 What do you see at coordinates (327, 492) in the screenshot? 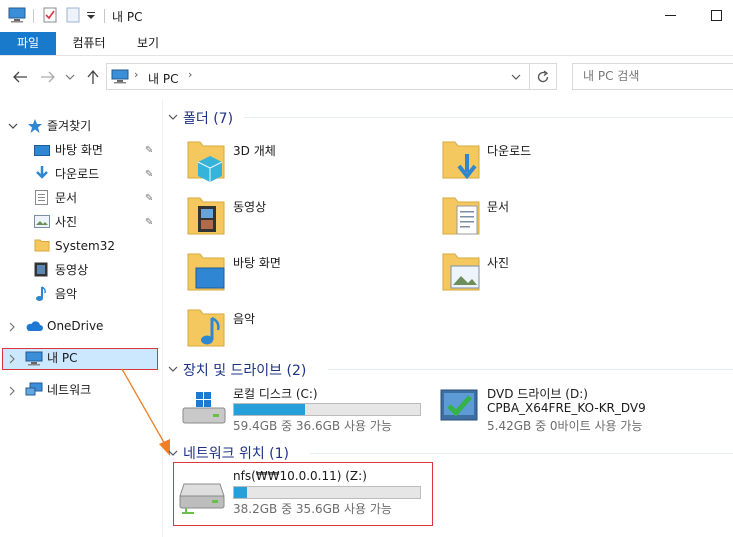
I see `drive-z-usage-bar` at bounding box center [327, 492].